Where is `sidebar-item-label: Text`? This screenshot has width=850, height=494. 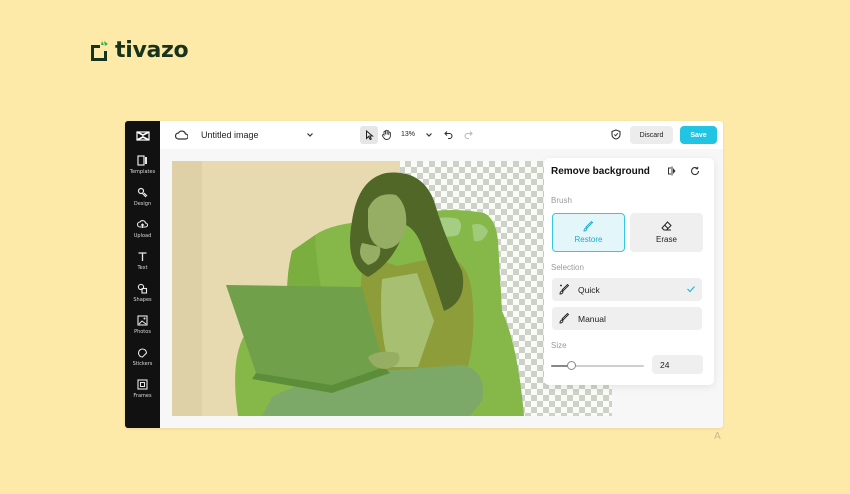
sidebar-item-label: Text is located at coordinates (142, 268).